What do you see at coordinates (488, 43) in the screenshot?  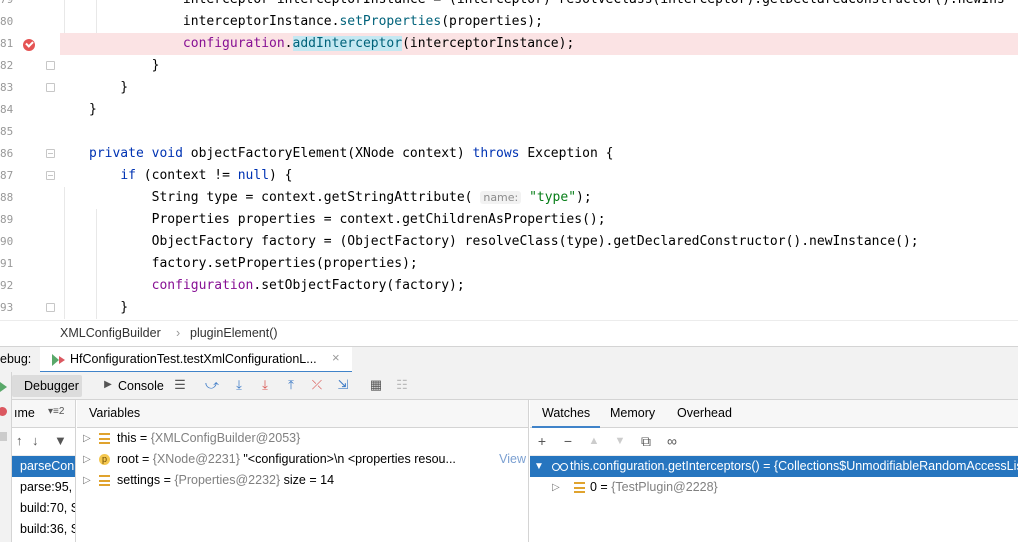 I see `code-token: (interceptorInstance);` at bounding box center [488, 43].